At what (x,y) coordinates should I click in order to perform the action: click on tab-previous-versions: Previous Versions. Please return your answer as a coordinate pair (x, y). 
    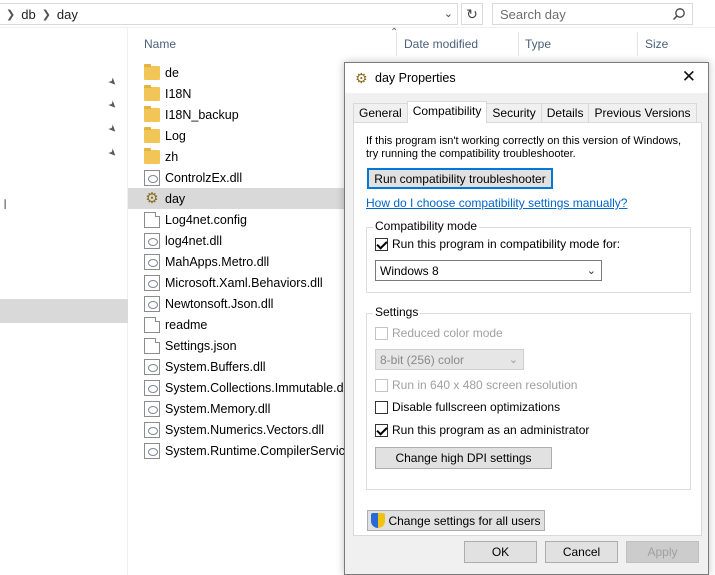
    Looking at the image, I should click on (642, 113).